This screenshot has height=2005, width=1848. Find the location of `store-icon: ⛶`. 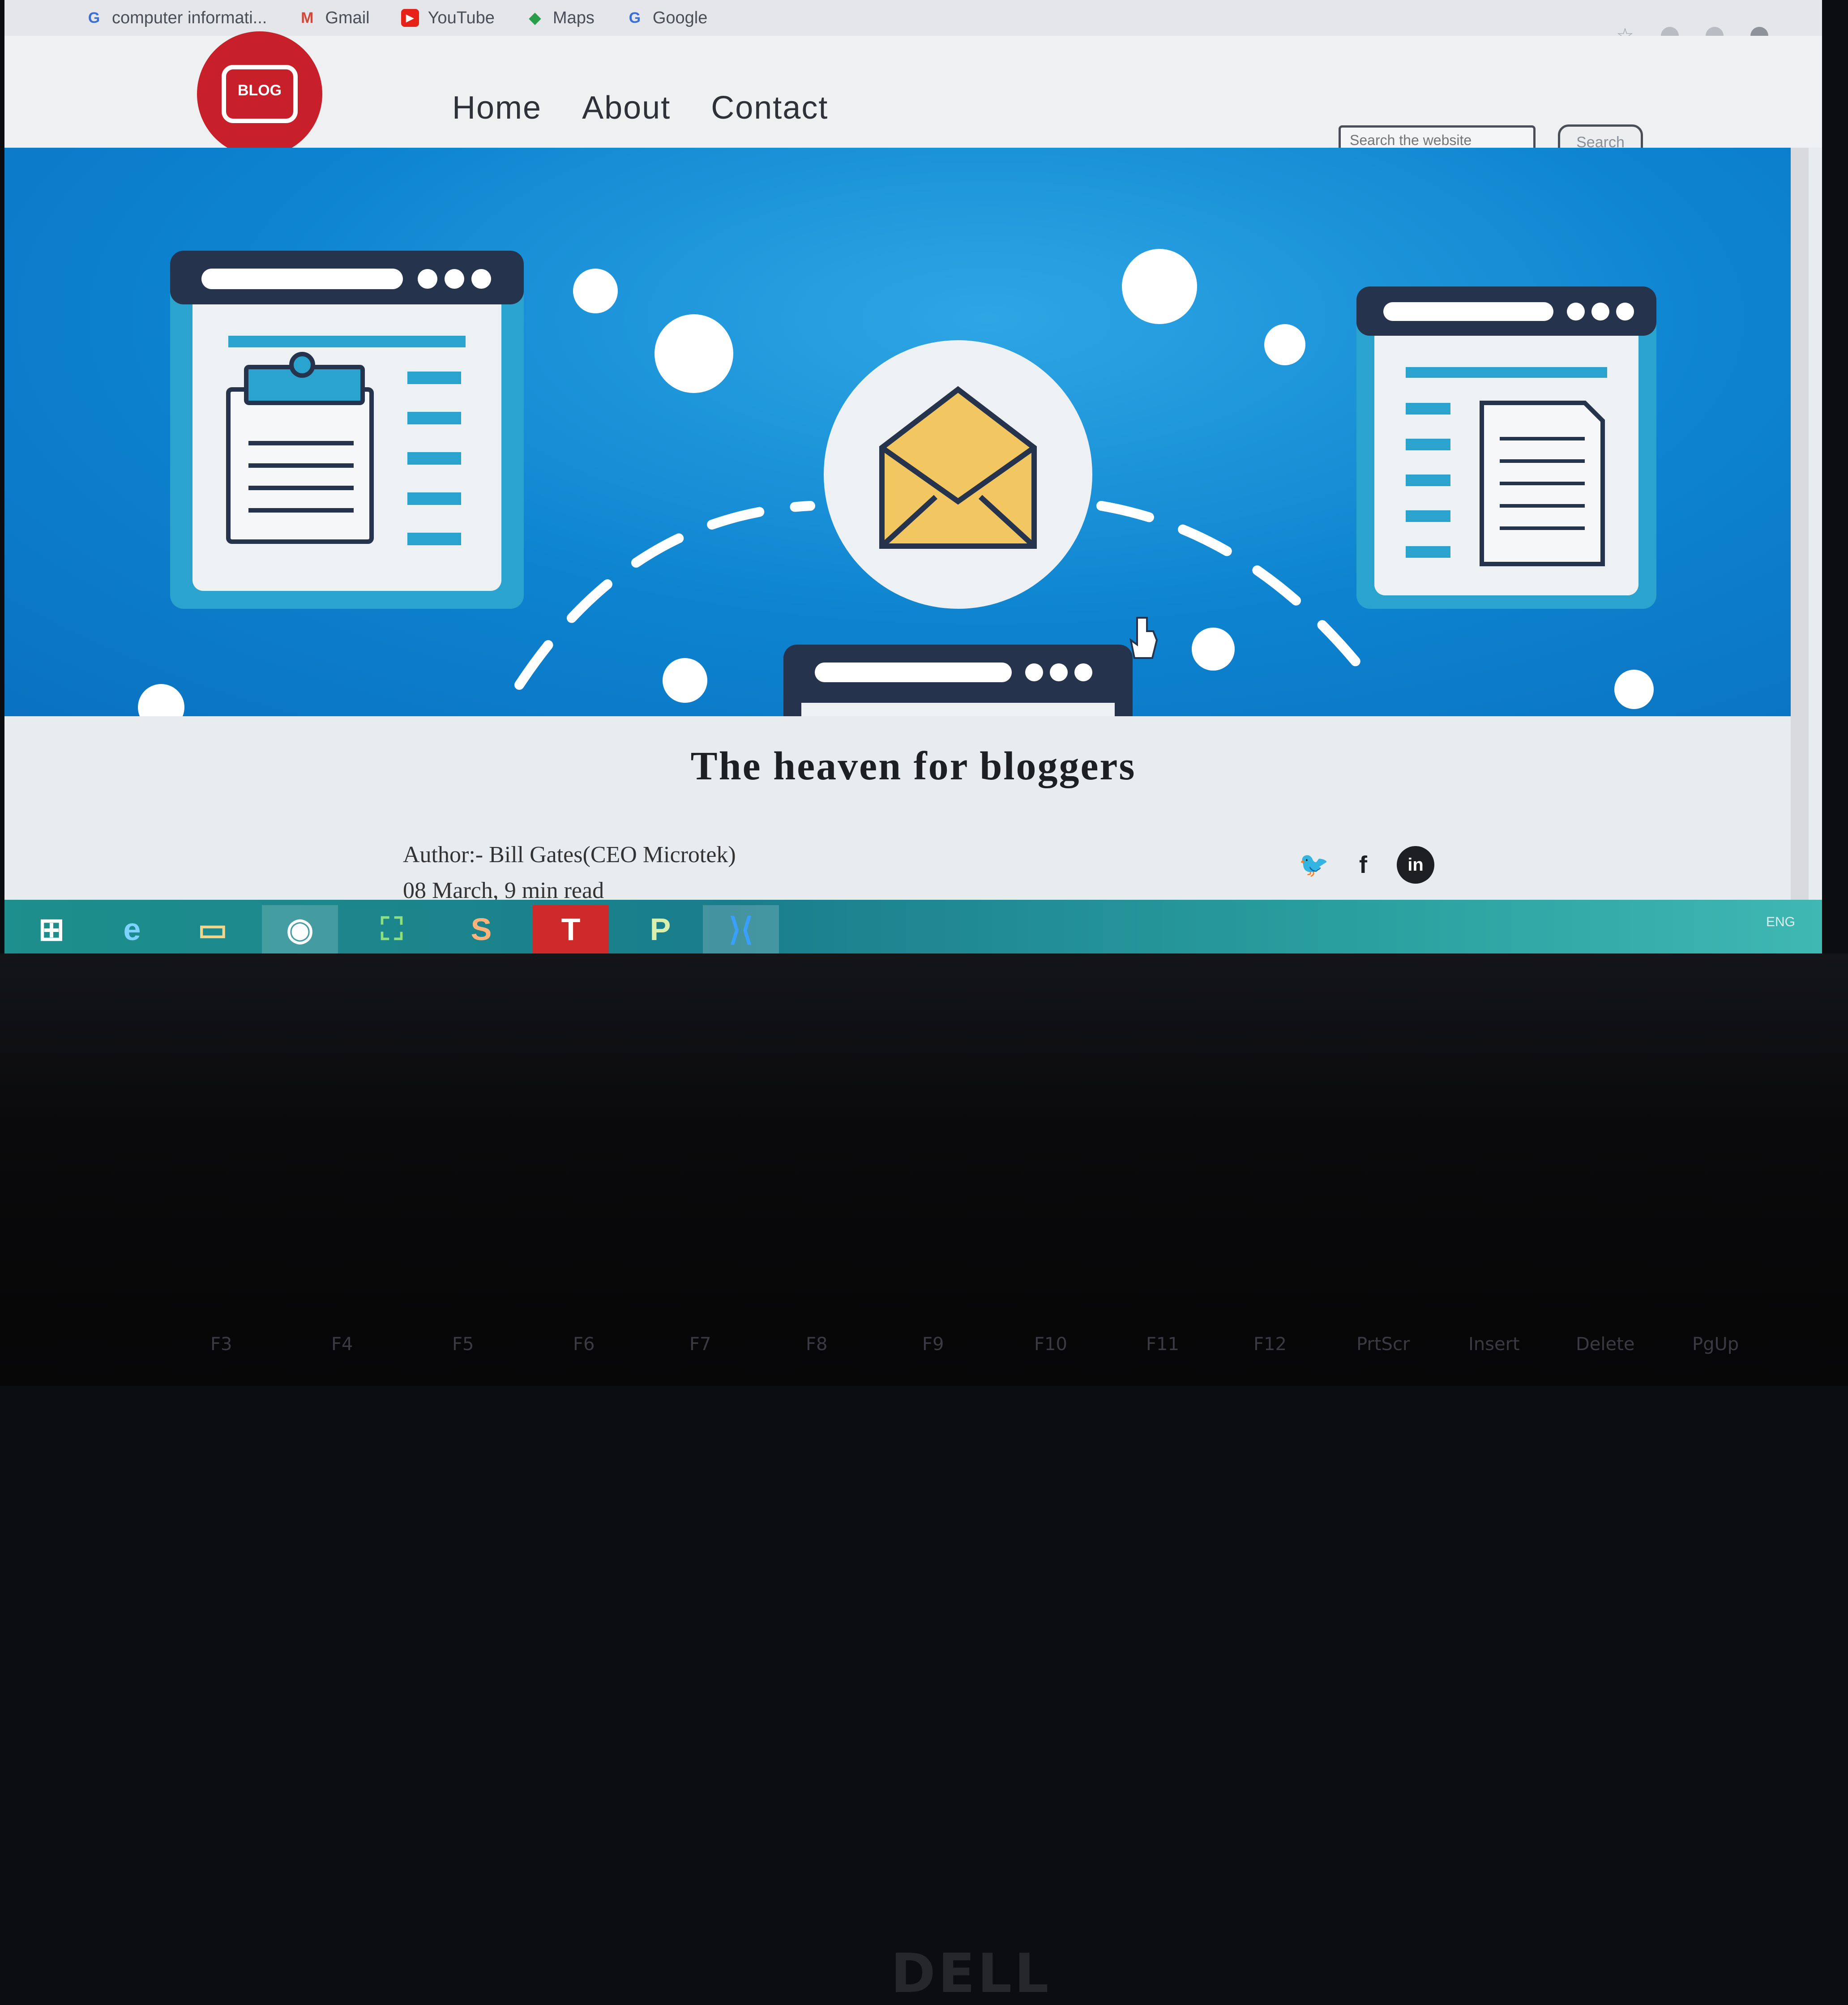

store-icon: ⛶ is located at coordinates (392, 929).